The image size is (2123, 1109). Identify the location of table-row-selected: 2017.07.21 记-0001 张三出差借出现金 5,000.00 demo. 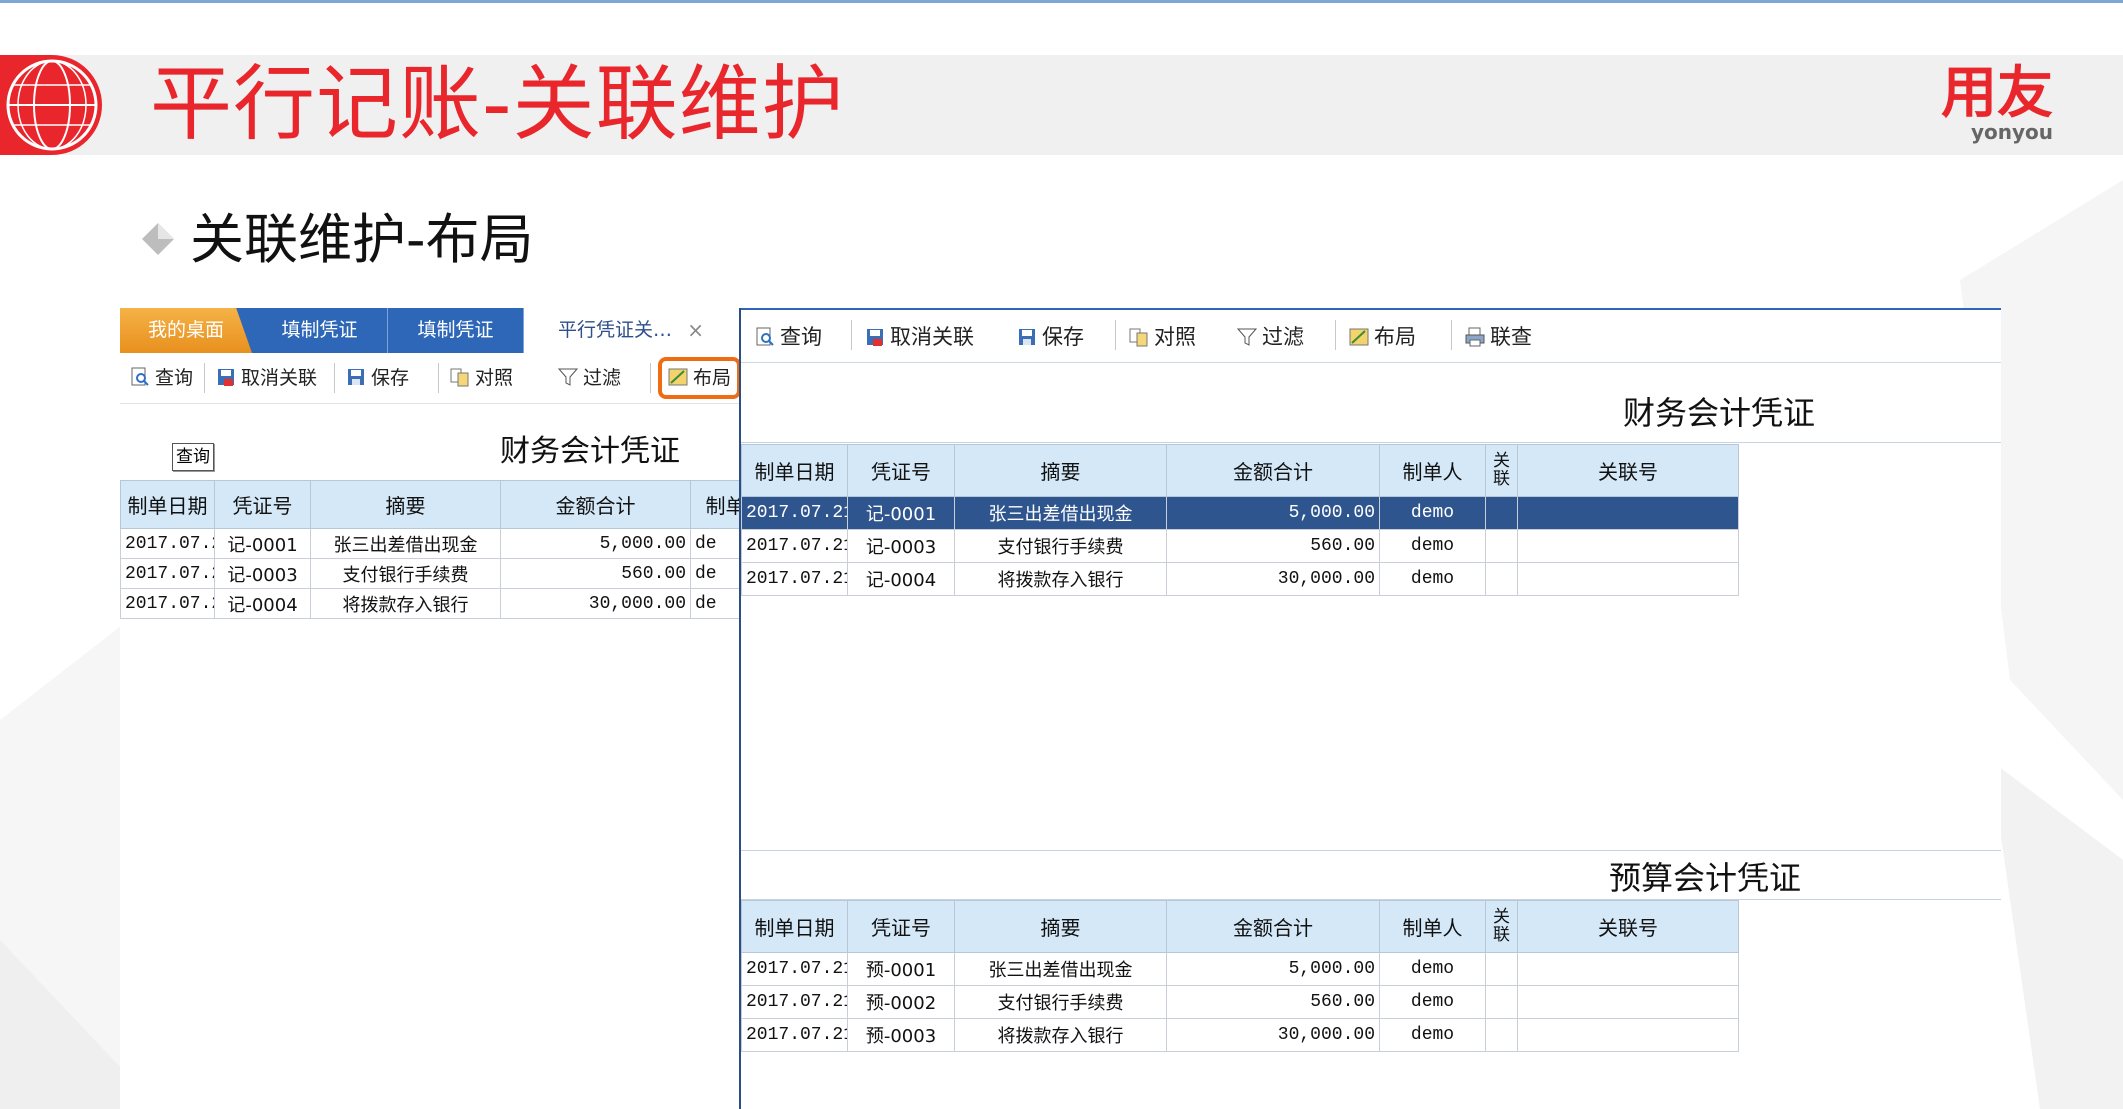
(1240, 513).